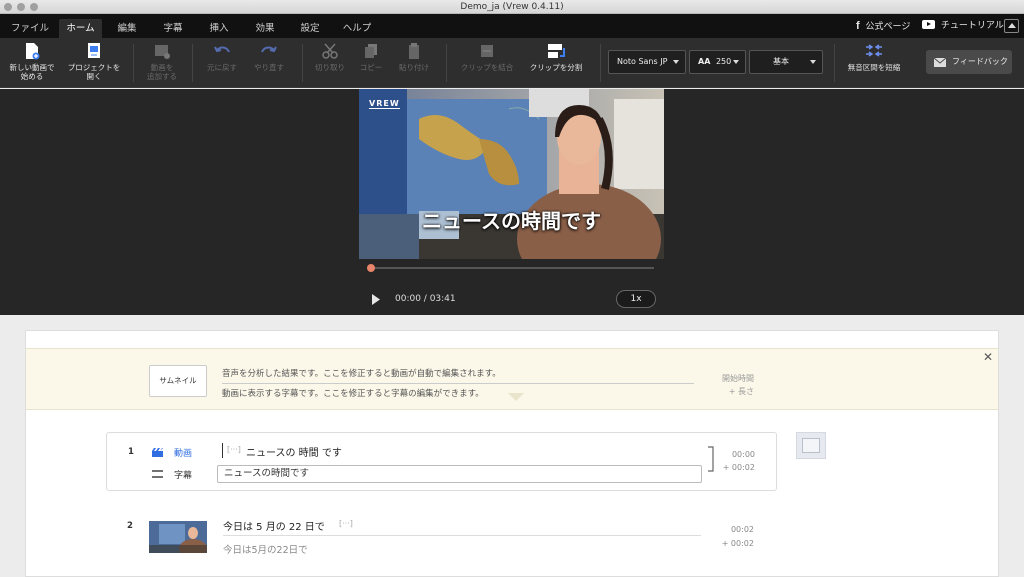 Image resolution: width=1024 pixels, height=577 pixels. What do you see at coordinates (183, 454) in the screenshot?
I see `video-row-label: 動画` at bounding box center [183, 454].